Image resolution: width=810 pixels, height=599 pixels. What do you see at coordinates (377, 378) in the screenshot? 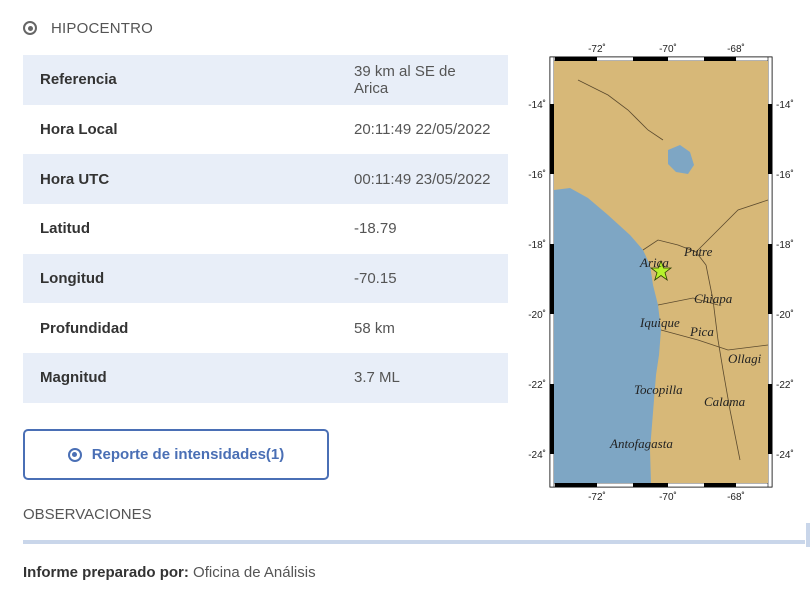
I see `row-value: 3.7 ML` at bounding box center [377, 378].